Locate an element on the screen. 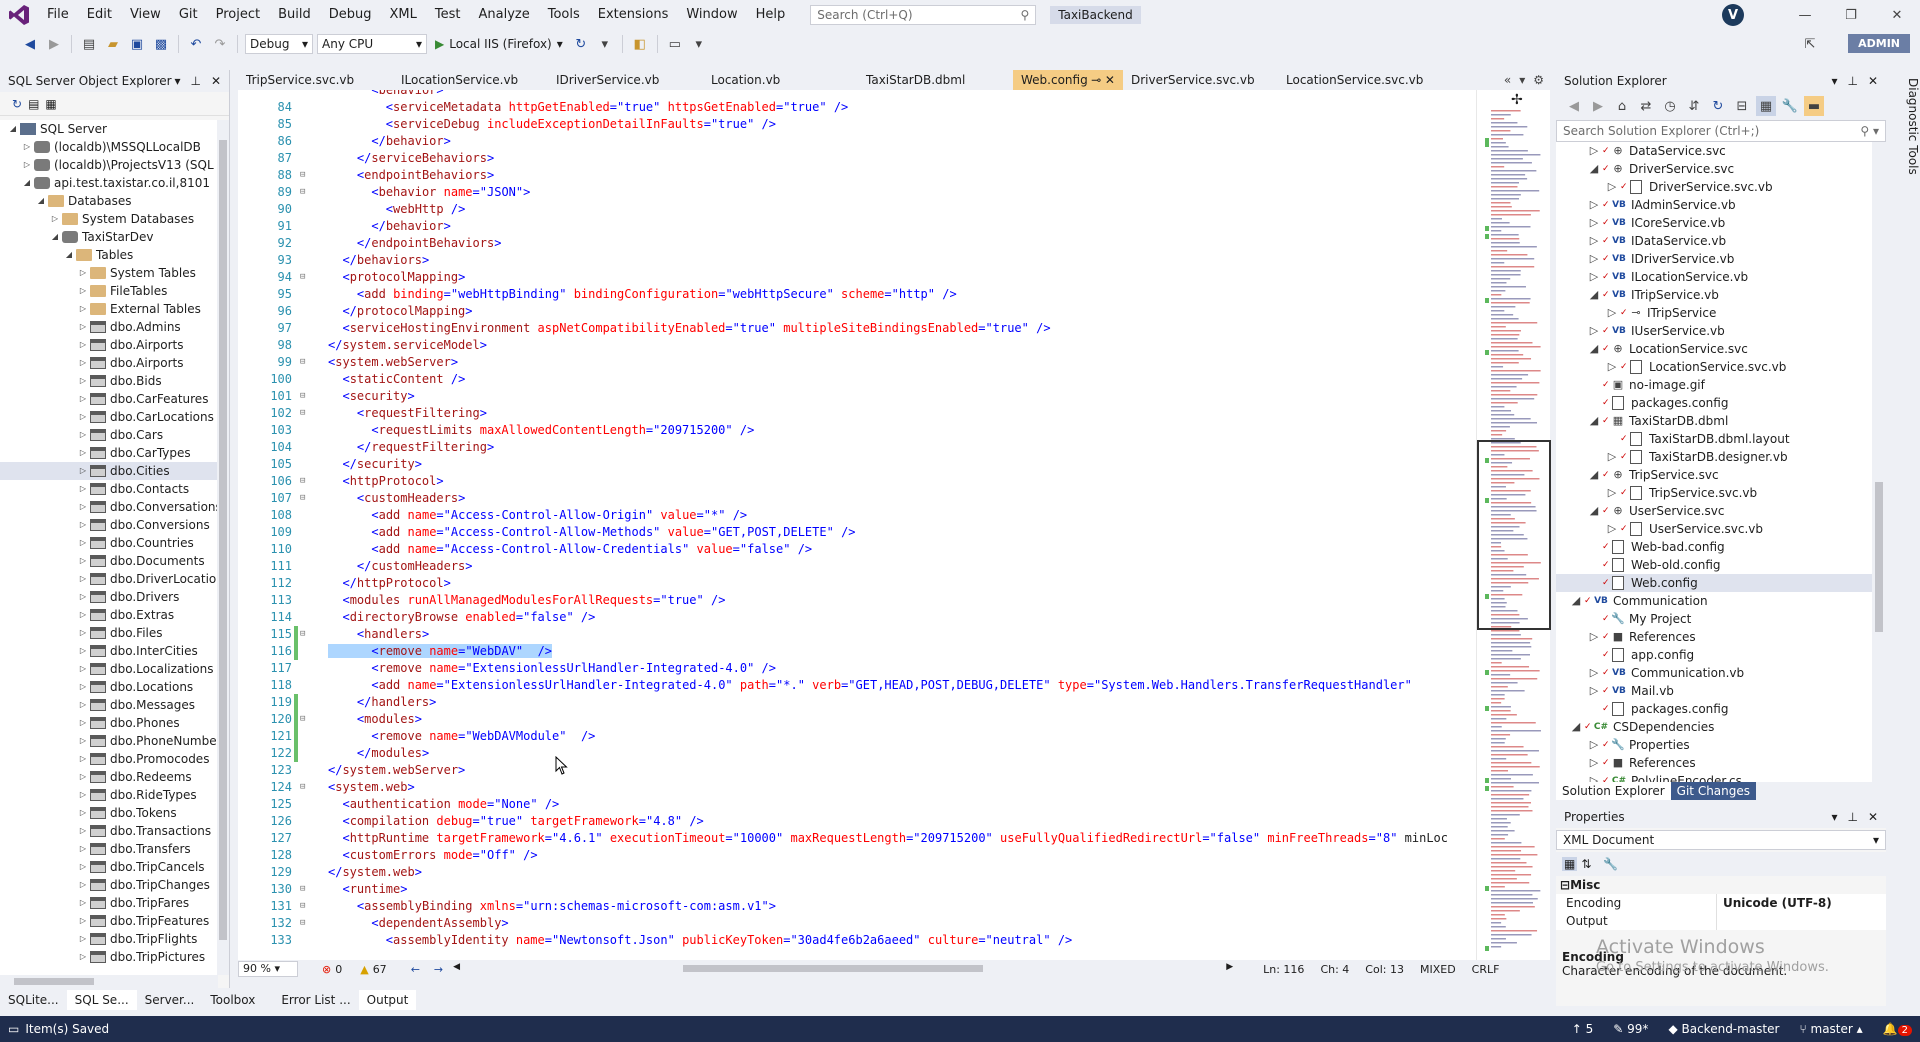 The width and height of the screenshot is (1920, 1042). tree-node: ▷ dbo.RideTypes is located at coordinates (109, 795).